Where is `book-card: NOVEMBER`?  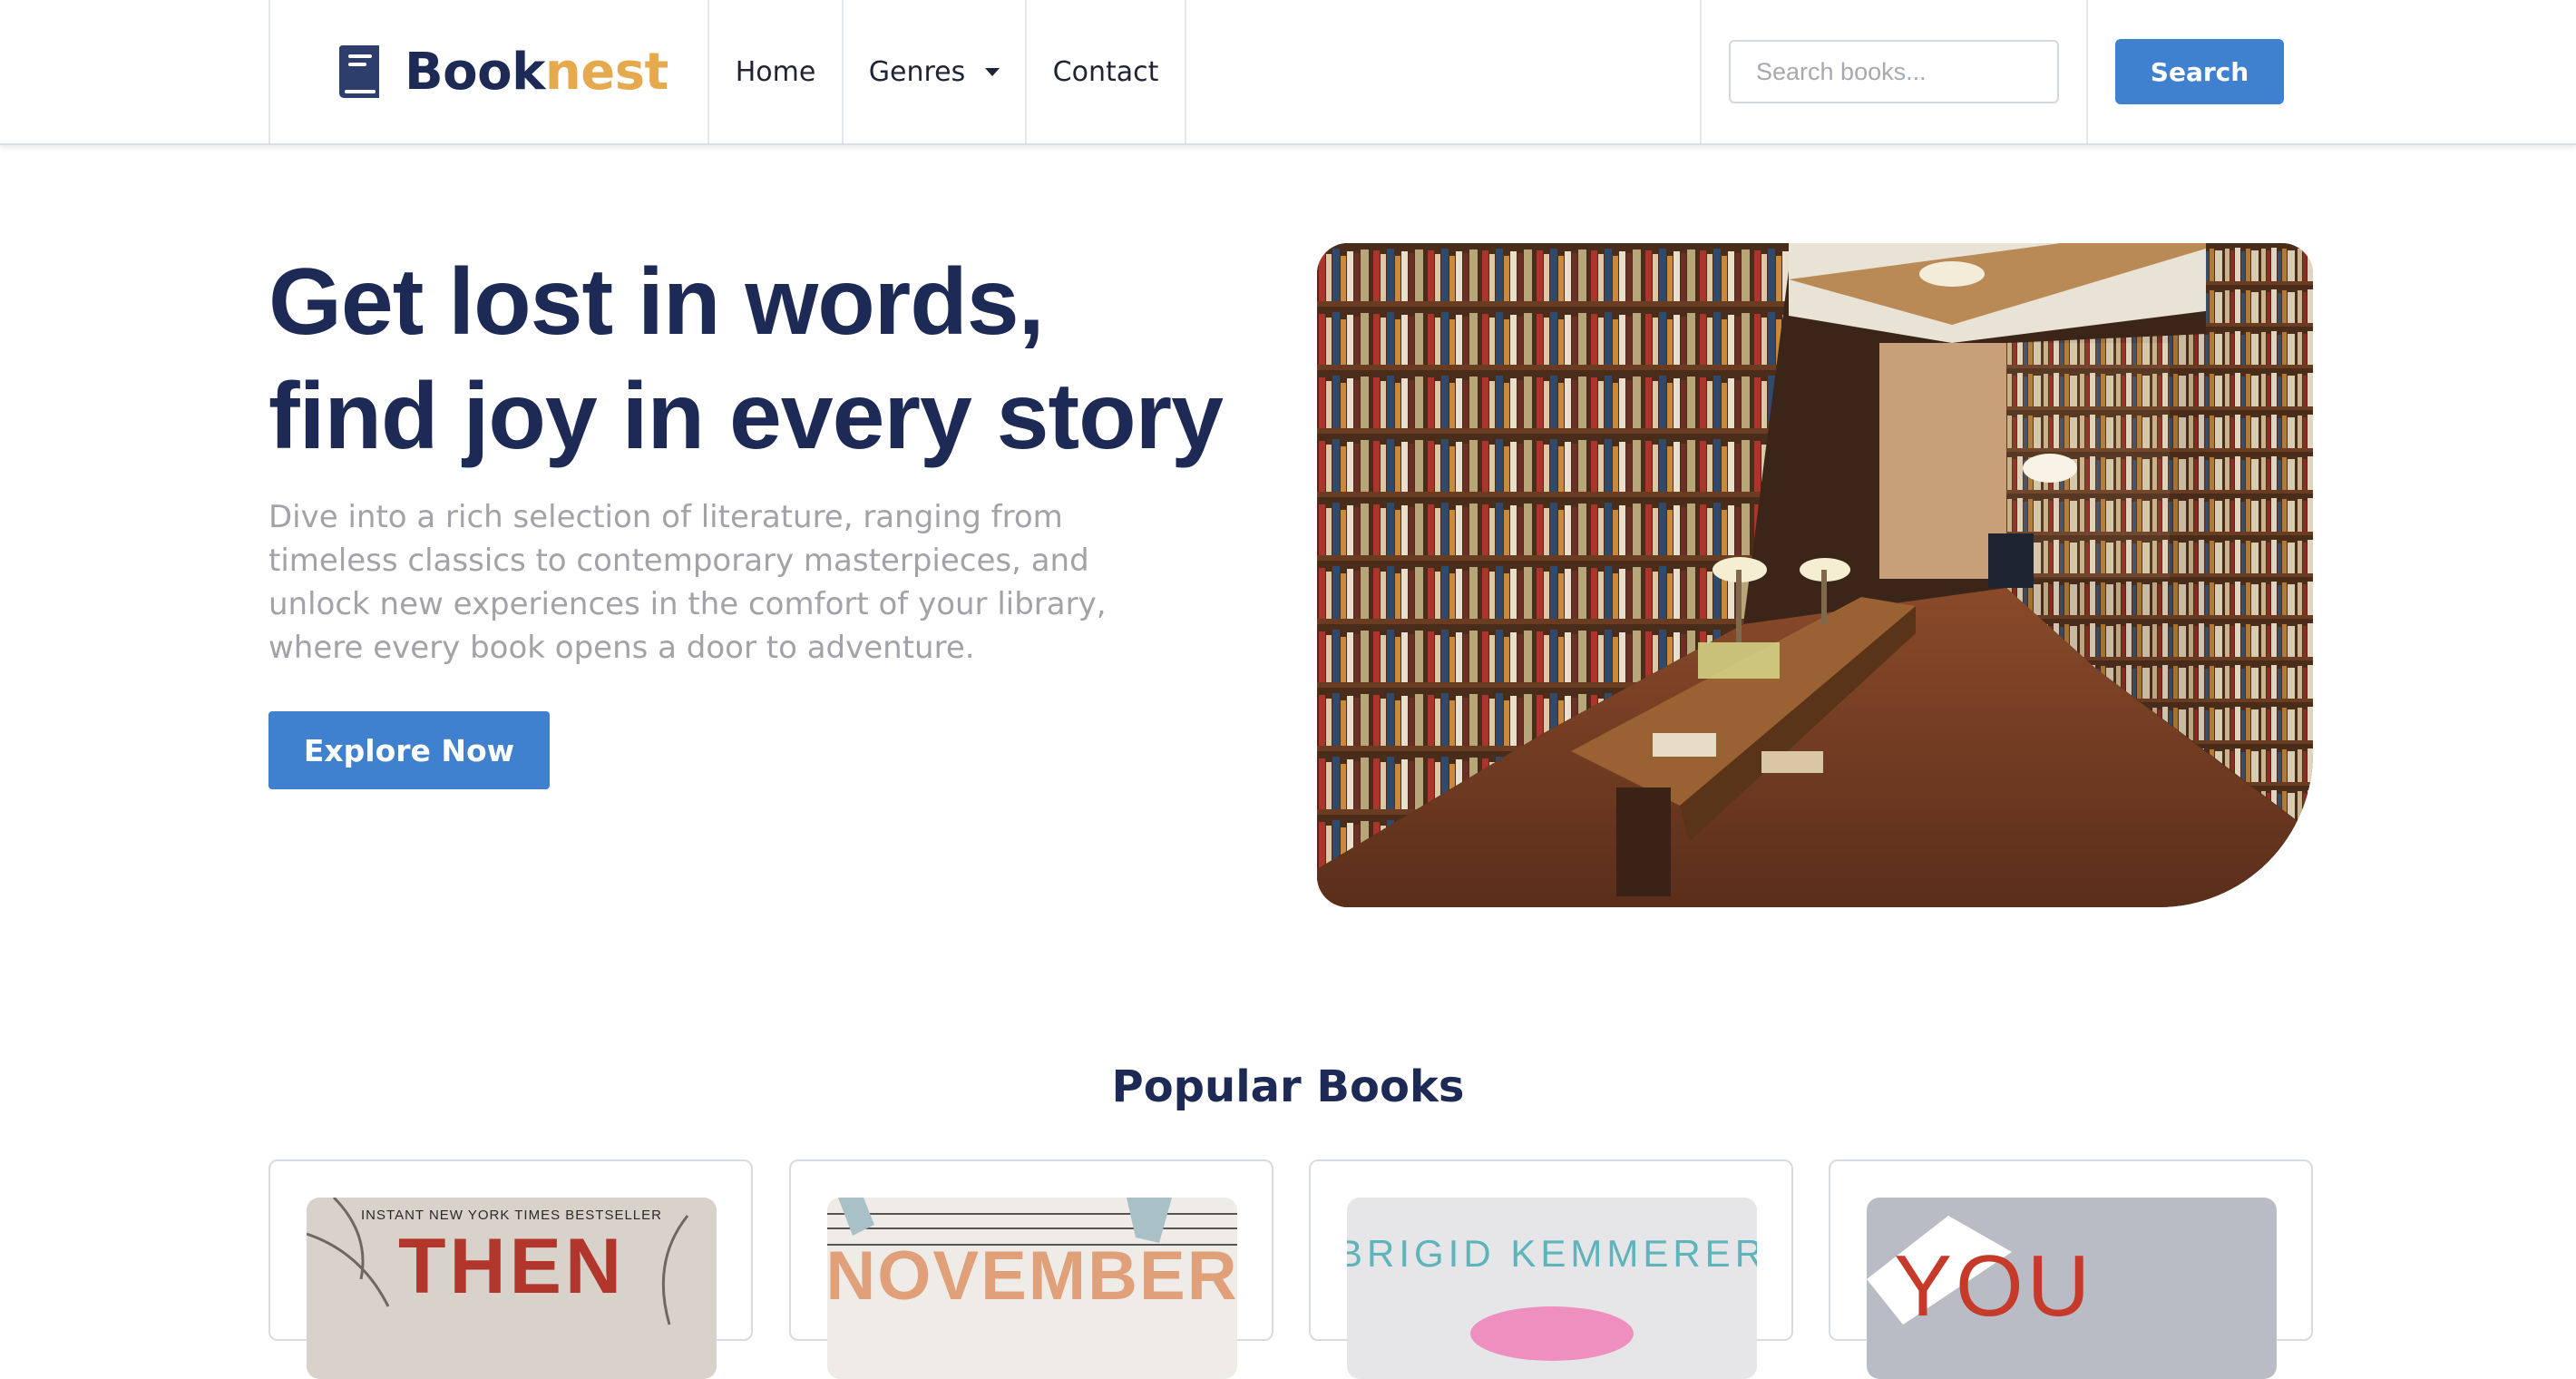
book-card: NOVEMBER is located at coordinates (1031, 1269).